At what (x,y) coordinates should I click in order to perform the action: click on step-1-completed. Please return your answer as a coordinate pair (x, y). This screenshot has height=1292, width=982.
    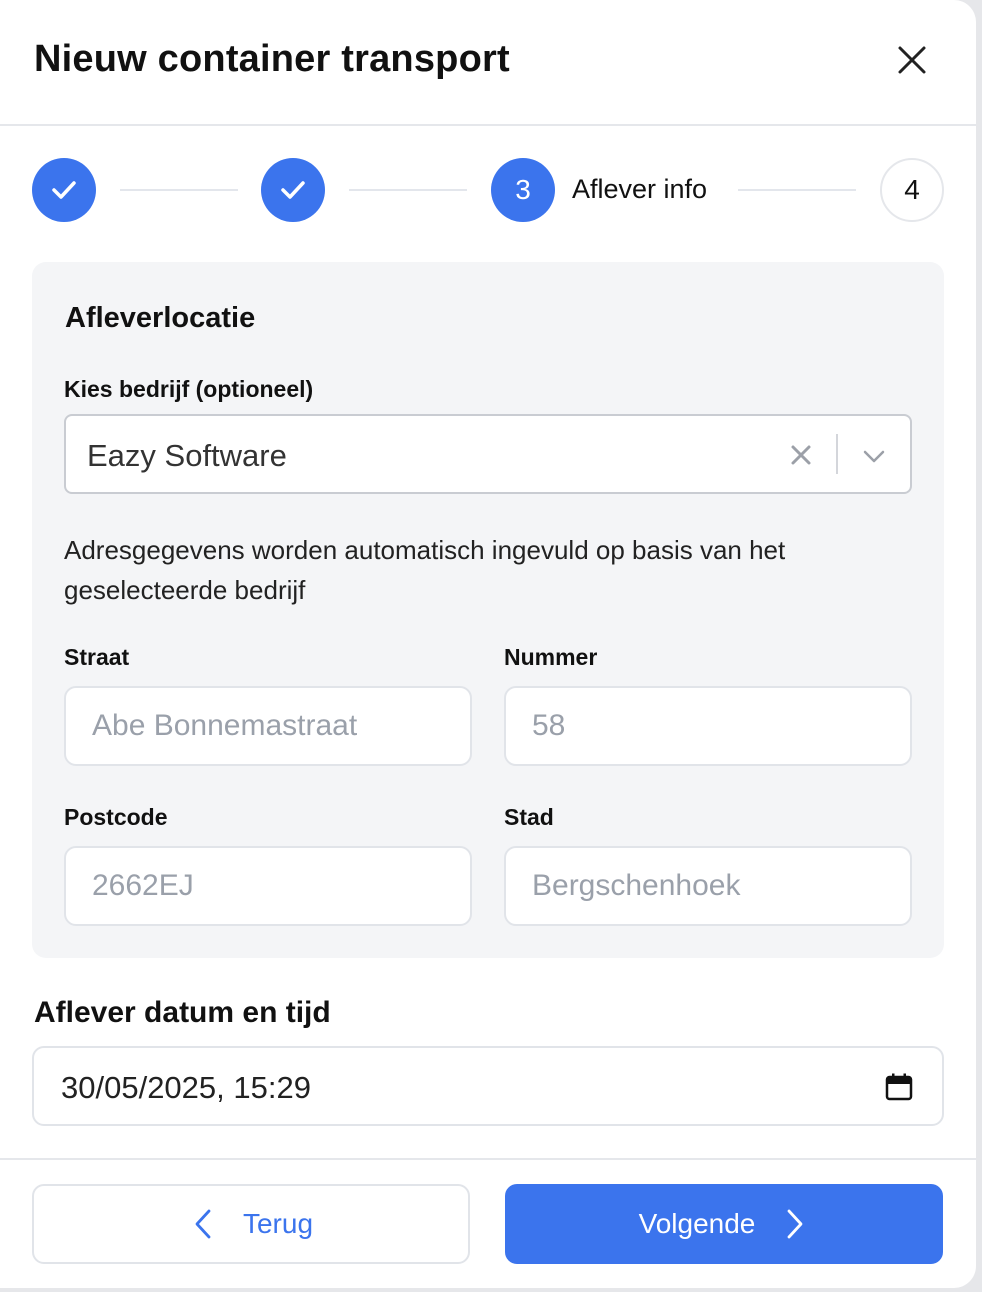
    Looking at the image, I should click on (64, 190).